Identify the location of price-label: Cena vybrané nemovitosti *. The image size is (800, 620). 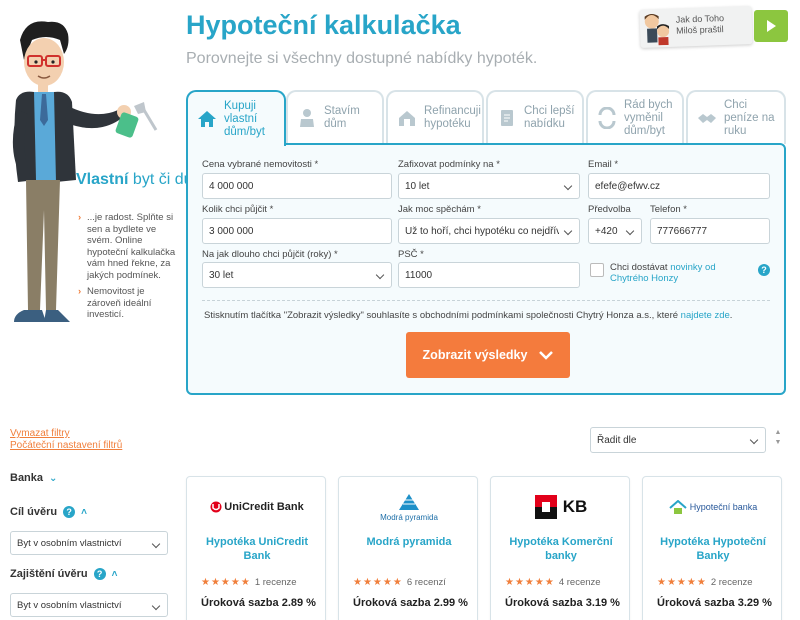
(260, 164).